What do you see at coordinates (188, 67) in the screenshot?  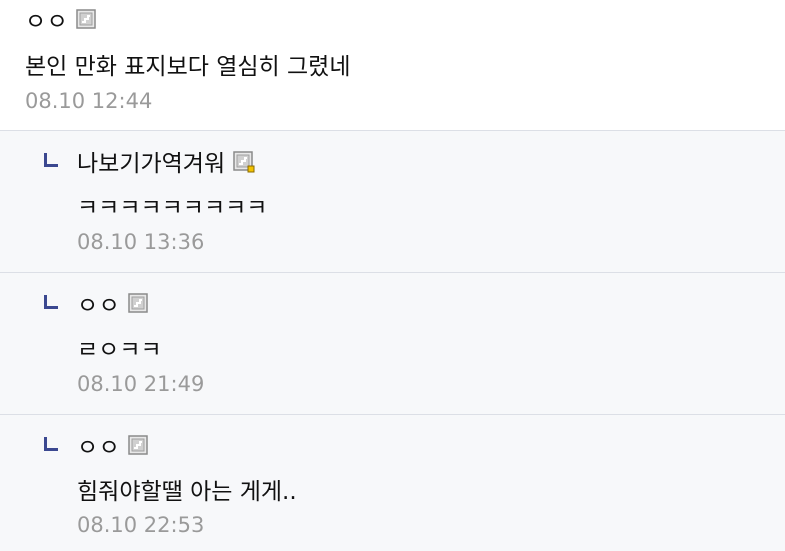 I see `comment-text: 본인 만화 표지보다 열심히 그렸네` at bounding box center [188, 67].